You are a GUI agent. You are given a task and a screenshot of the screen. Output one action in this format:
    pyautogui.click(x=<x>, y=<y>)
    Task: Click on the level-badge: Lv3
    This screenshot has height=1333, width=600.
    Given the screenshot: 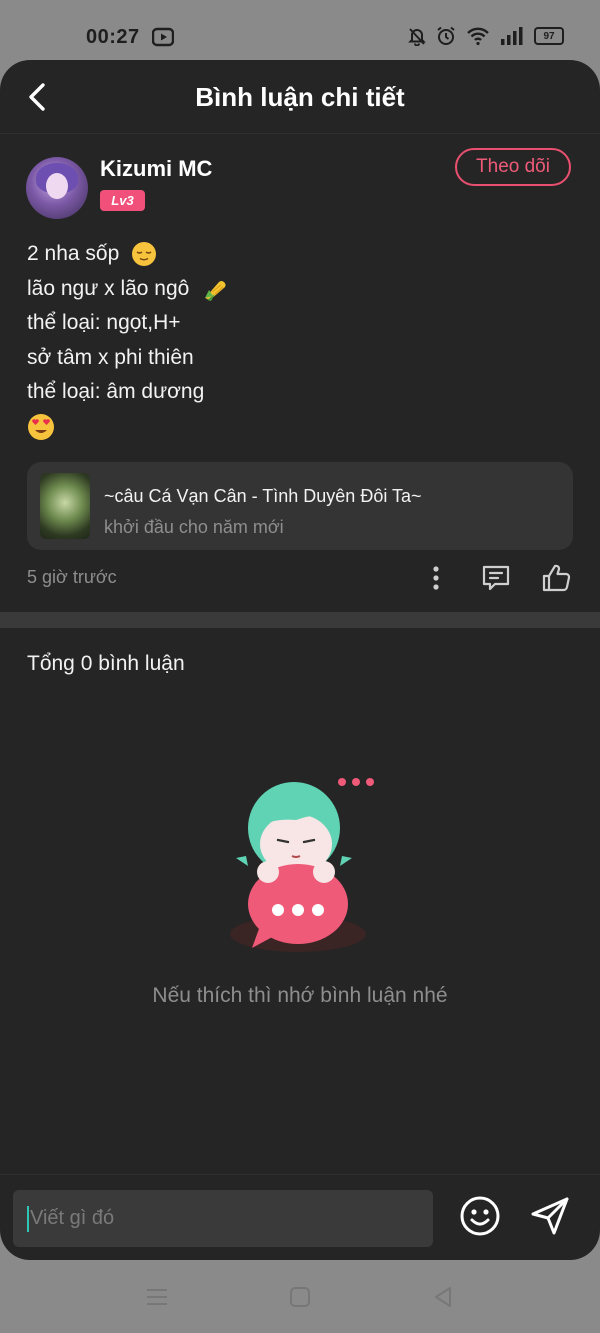 What is the action you would take?
    pyautogui.click(x=122, y=200)
    